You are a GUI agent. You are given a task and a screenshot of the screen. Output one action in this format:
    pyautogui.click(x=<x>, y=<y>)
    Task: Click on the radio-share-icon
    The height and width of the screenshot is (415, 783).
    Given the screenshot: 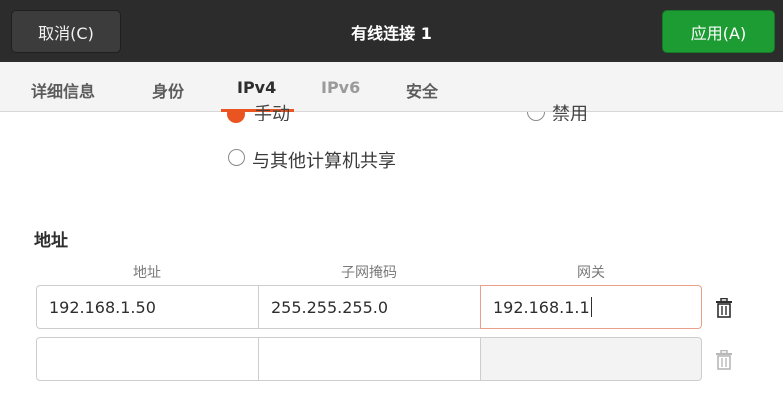 What is the action you would take?
    pyautogui.click(x=236, y=157)
    